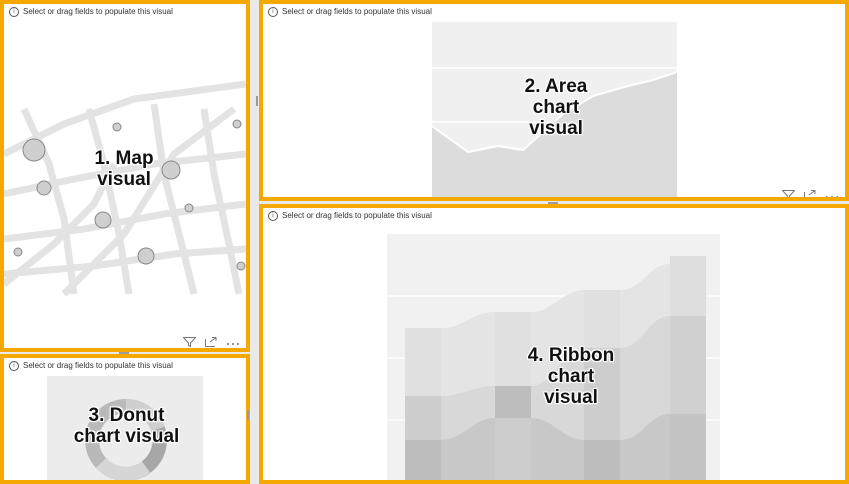 The height and width of the screenshot is (484, 849). What do you see at coordinates (556, 107) in the screenshot?
I see `visual-label: 2. Area chart visual` at bounding box center [556, 107].